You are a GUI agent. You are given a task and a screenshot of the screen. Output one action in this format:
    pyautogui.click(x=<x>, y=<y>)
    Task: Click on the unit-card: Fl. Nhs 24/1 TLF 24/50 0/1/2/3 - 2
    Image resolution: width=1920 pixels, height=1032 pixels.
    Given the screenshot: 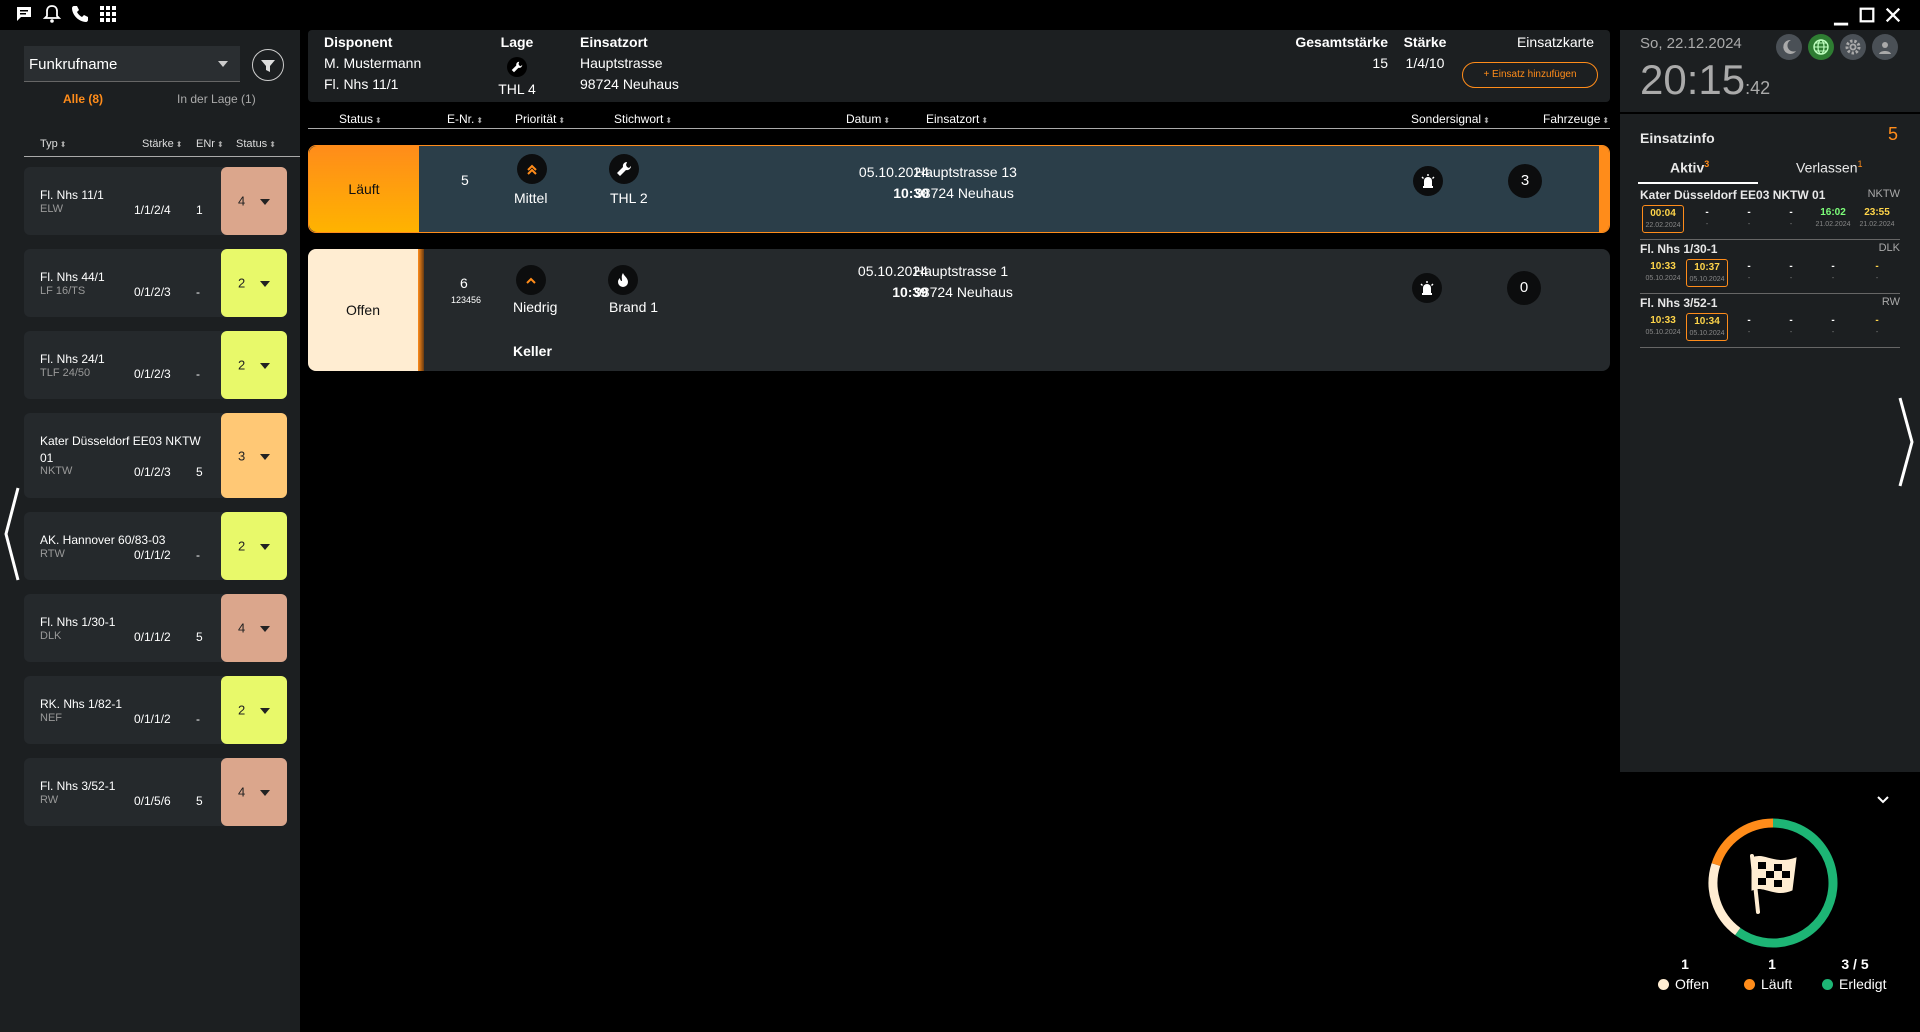 What is the action you would take?
    pyautogui.click(x=155, y=365)
    